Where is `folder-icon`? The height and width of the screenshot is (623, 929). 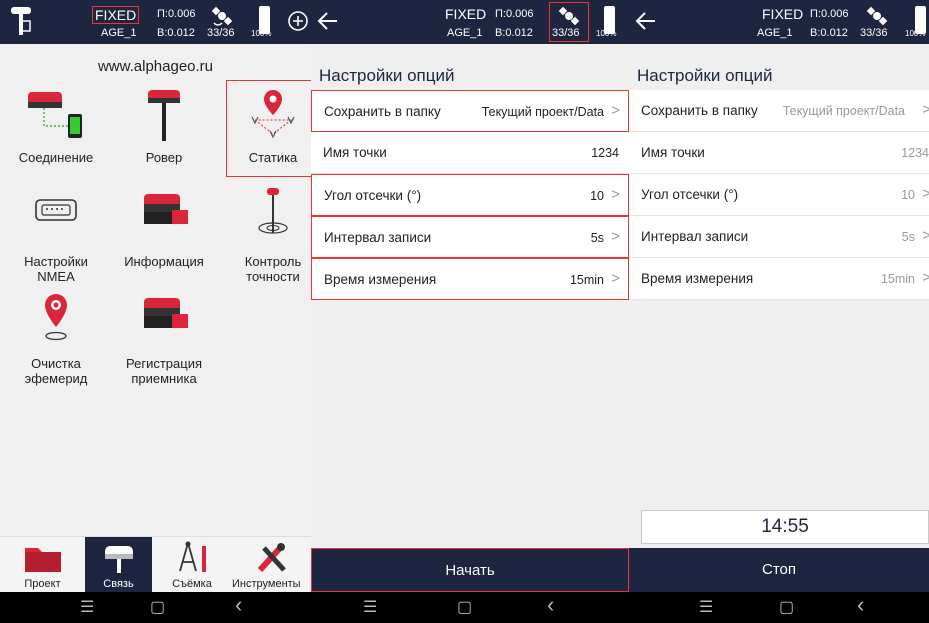
folder-icon is located at coordinates (43, 557).